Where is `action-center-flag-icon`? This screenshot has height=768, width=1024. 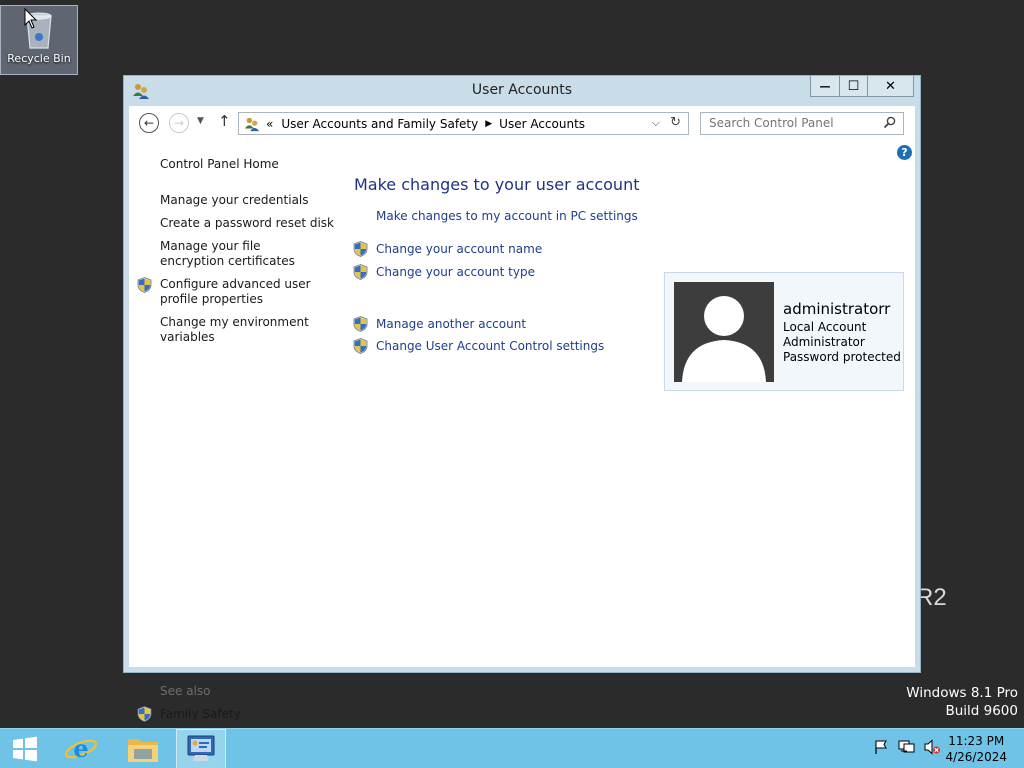 action-center-flag-icon is located at coordinates (881, 747).